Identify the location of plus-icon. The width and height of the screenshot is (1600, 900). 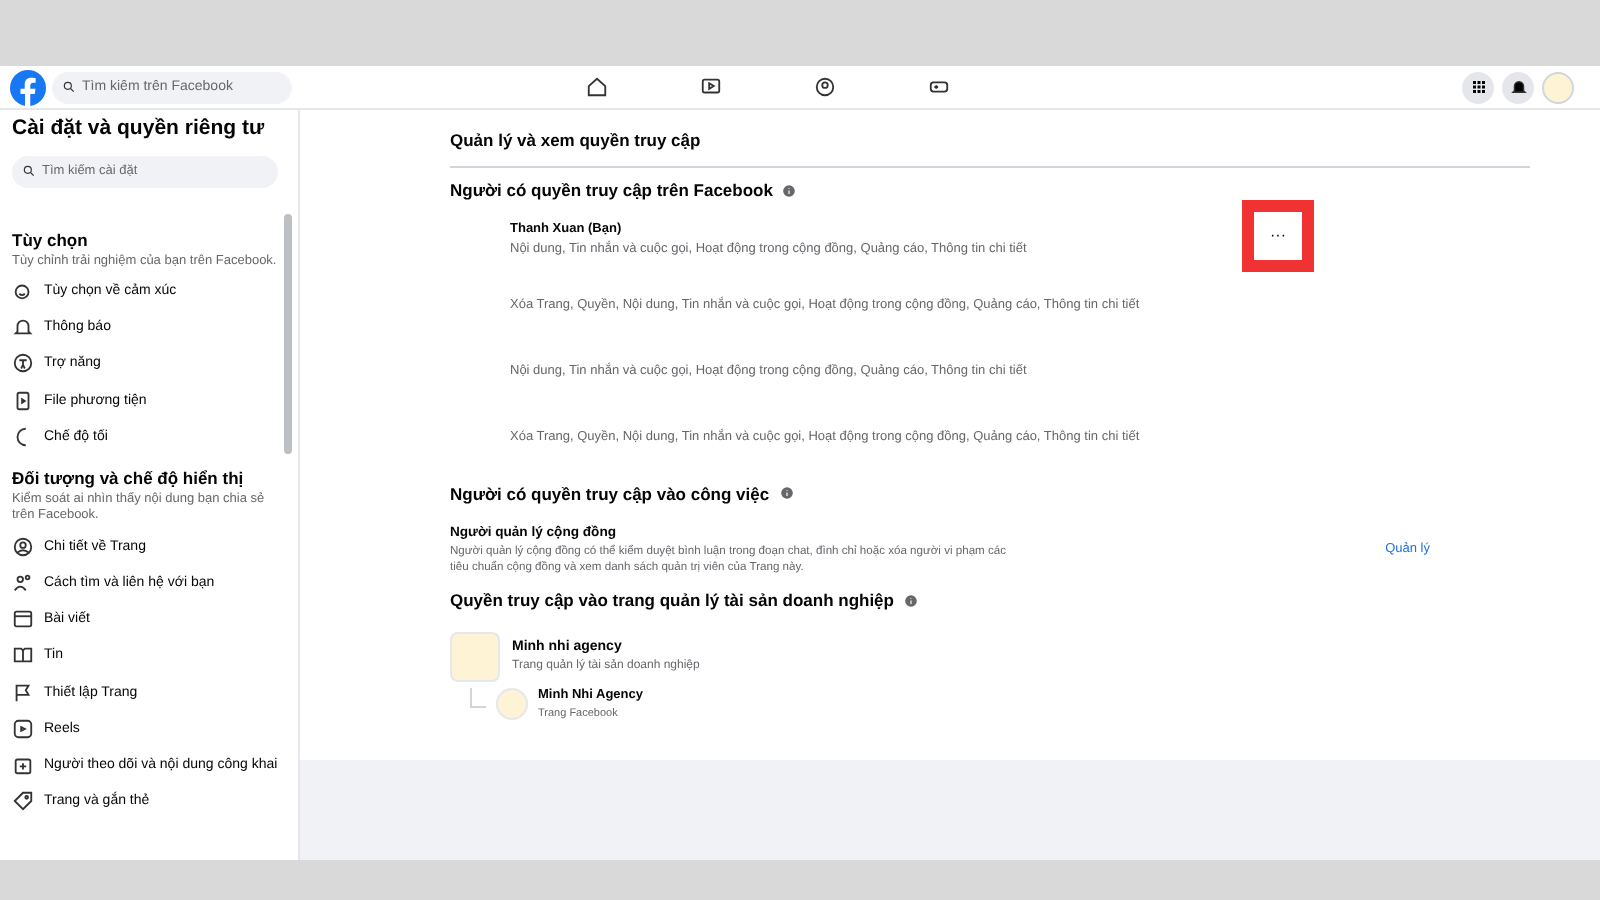
(23, 764).